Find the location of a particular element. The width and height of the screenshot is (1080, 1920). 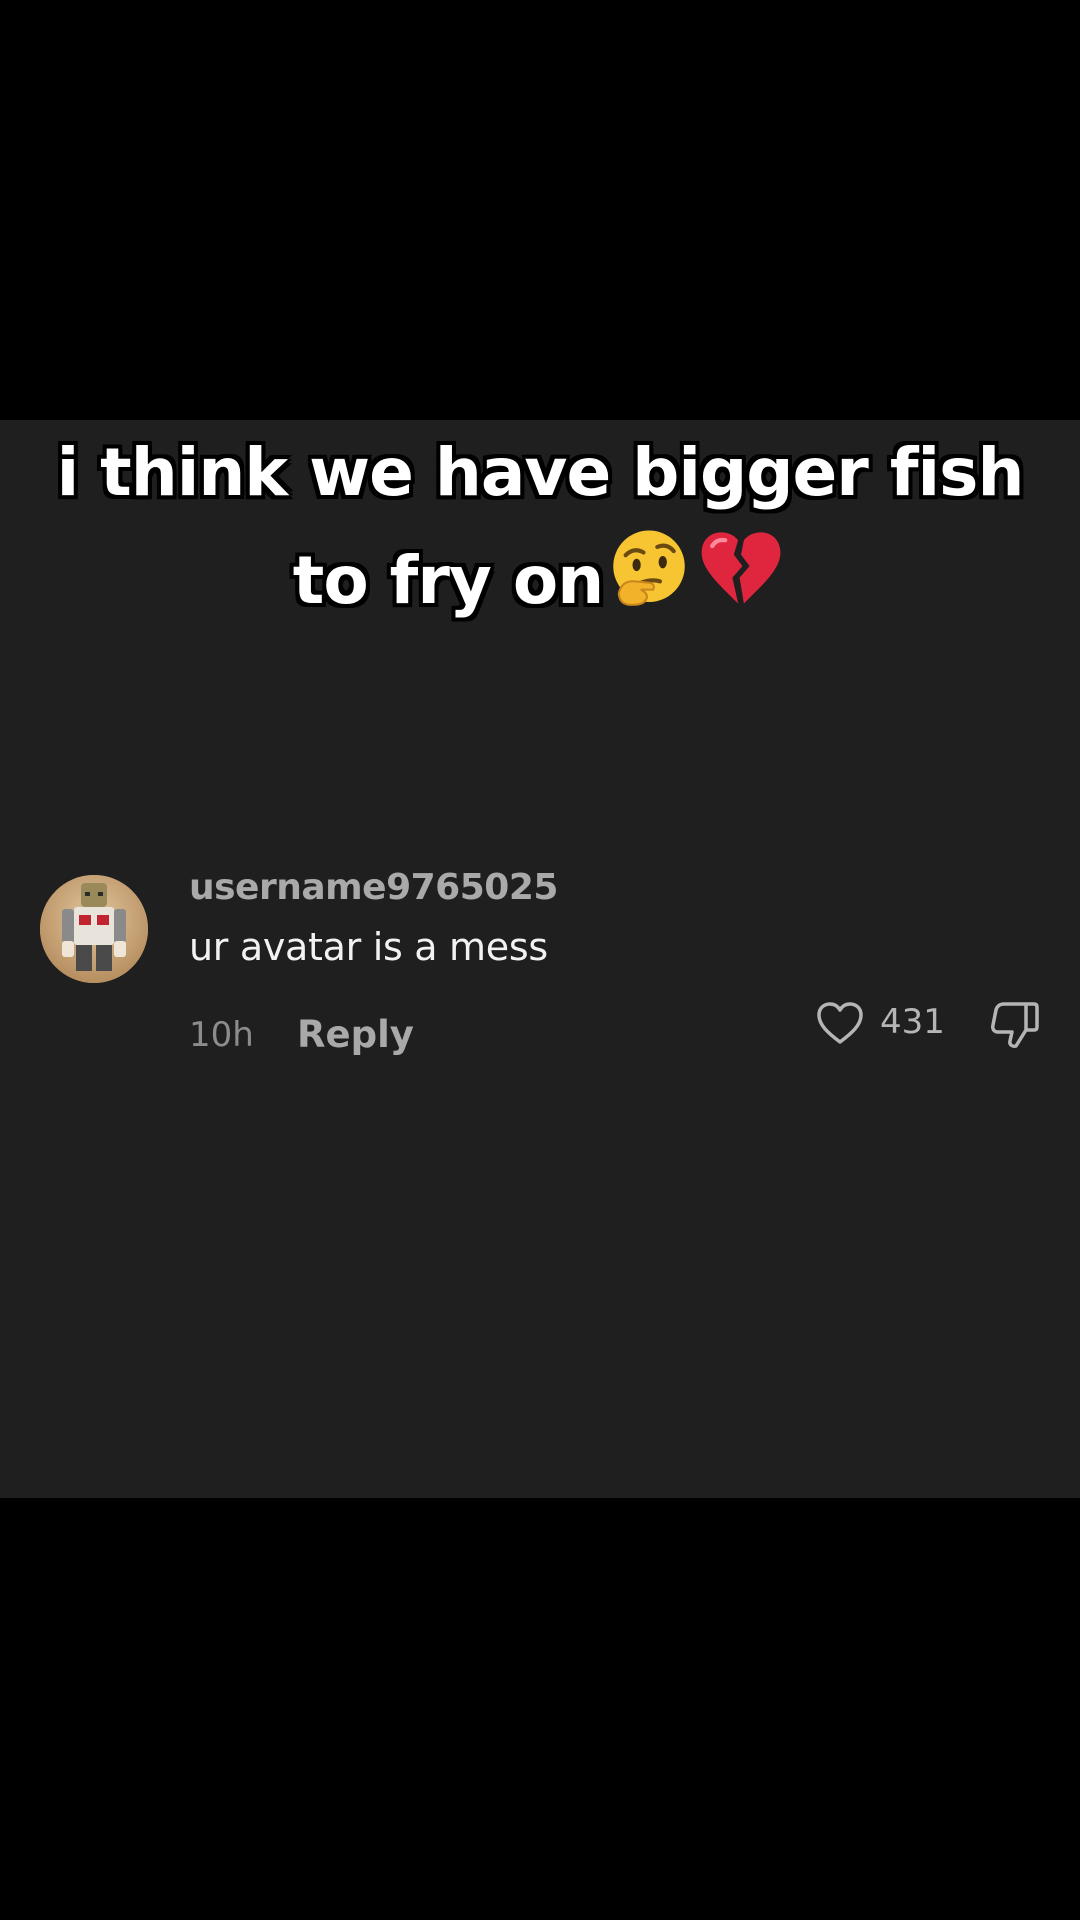

comment-text: ur avatar is a mess is located at coordinates (368, 947).